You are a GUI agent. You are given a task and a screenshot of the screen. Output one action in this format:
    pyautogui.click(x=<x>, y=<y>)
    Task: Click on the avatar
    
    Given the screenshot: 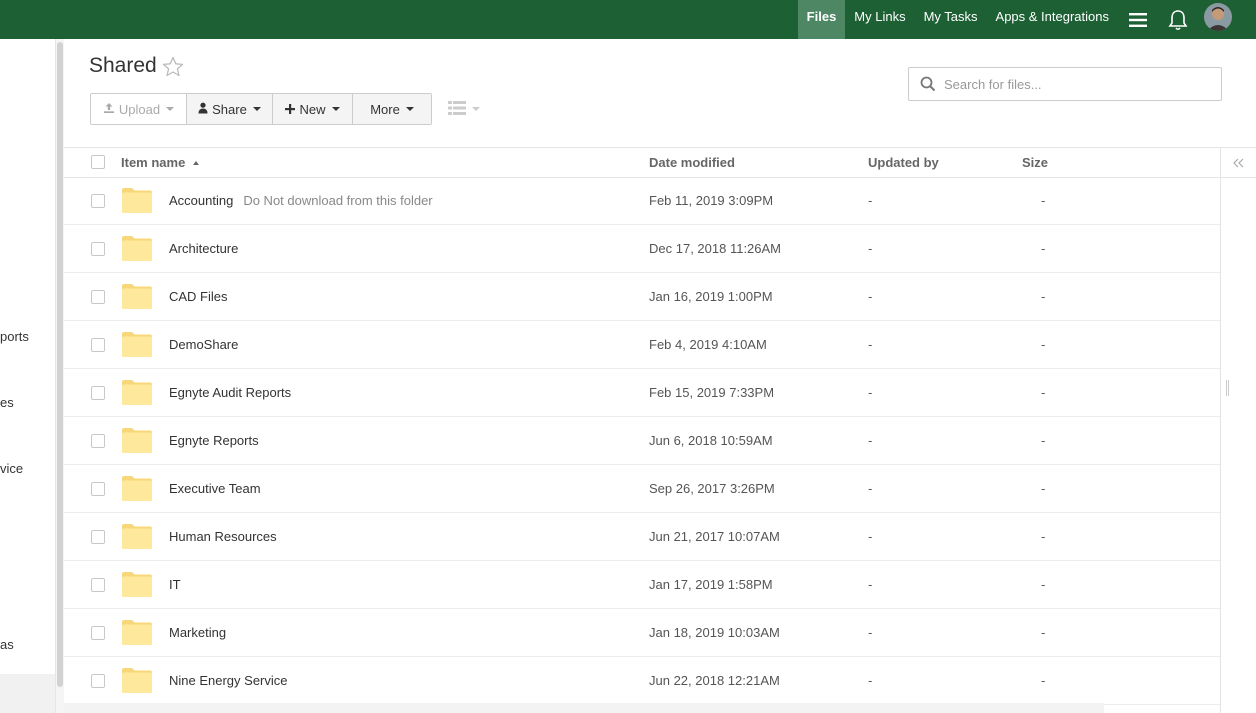 What is the action you would take?
    pyautogui.click(x=1218, y=17)
    